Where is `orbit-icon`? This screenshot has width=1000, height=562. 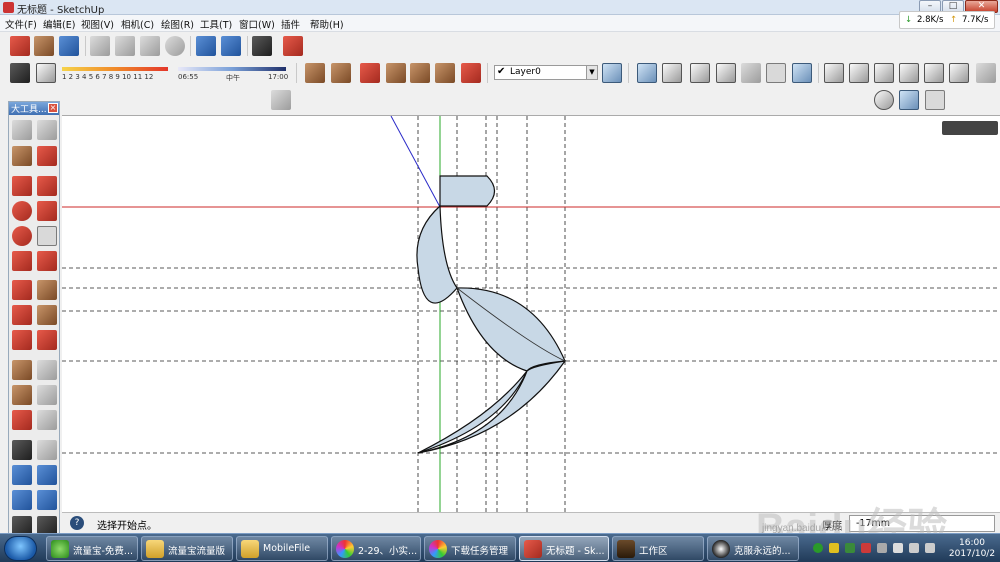
orbit-icon is located at coordinates (22, 450).